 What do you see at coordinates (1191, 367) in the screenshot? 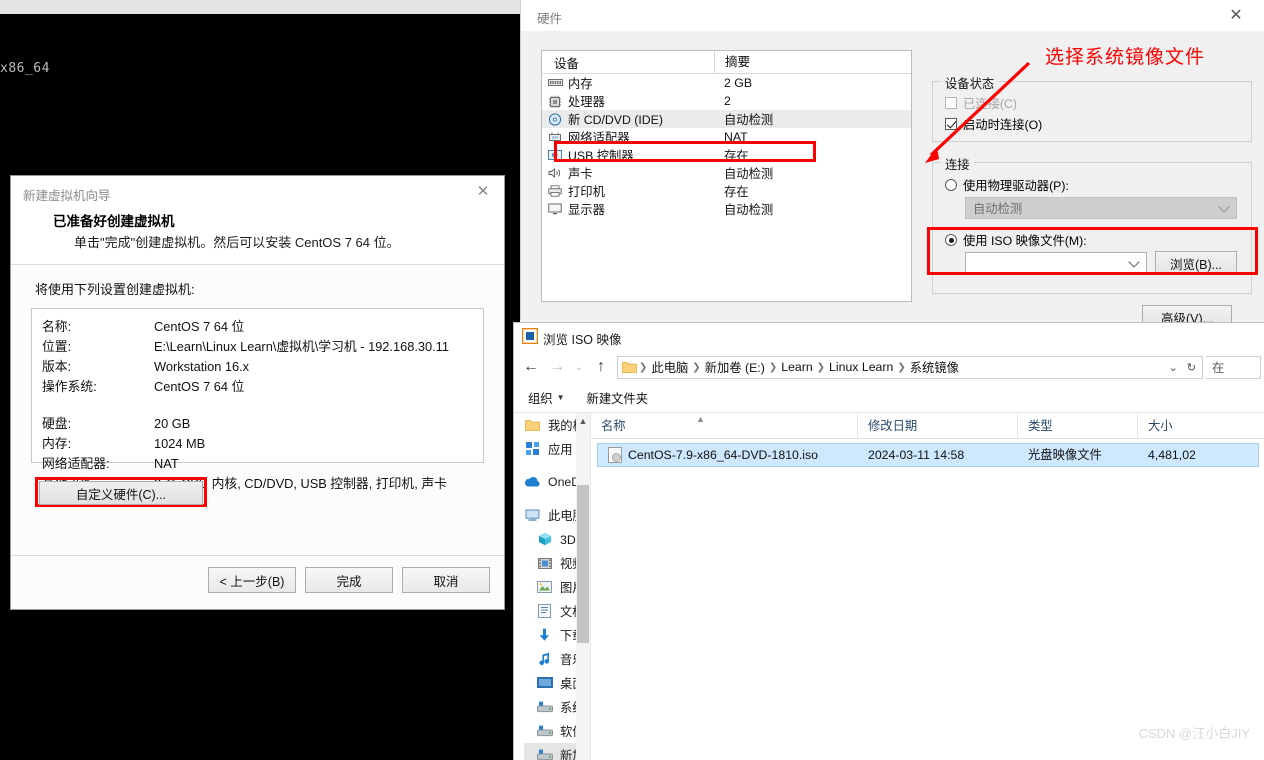
I see `refresh-icon: ↻` at bounding box center [1191, 367].